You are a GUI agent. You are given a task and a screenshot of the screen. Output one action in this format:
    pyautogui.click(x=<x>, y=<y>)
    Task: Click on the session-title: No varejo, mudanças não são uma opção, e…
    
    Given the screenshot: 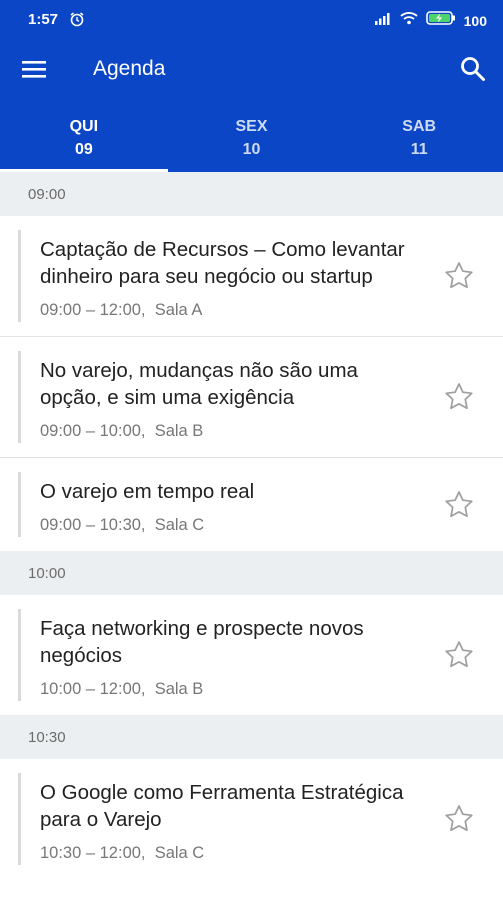 What is the action you would take?
    pyautogui.click(x=199, y=384)
    